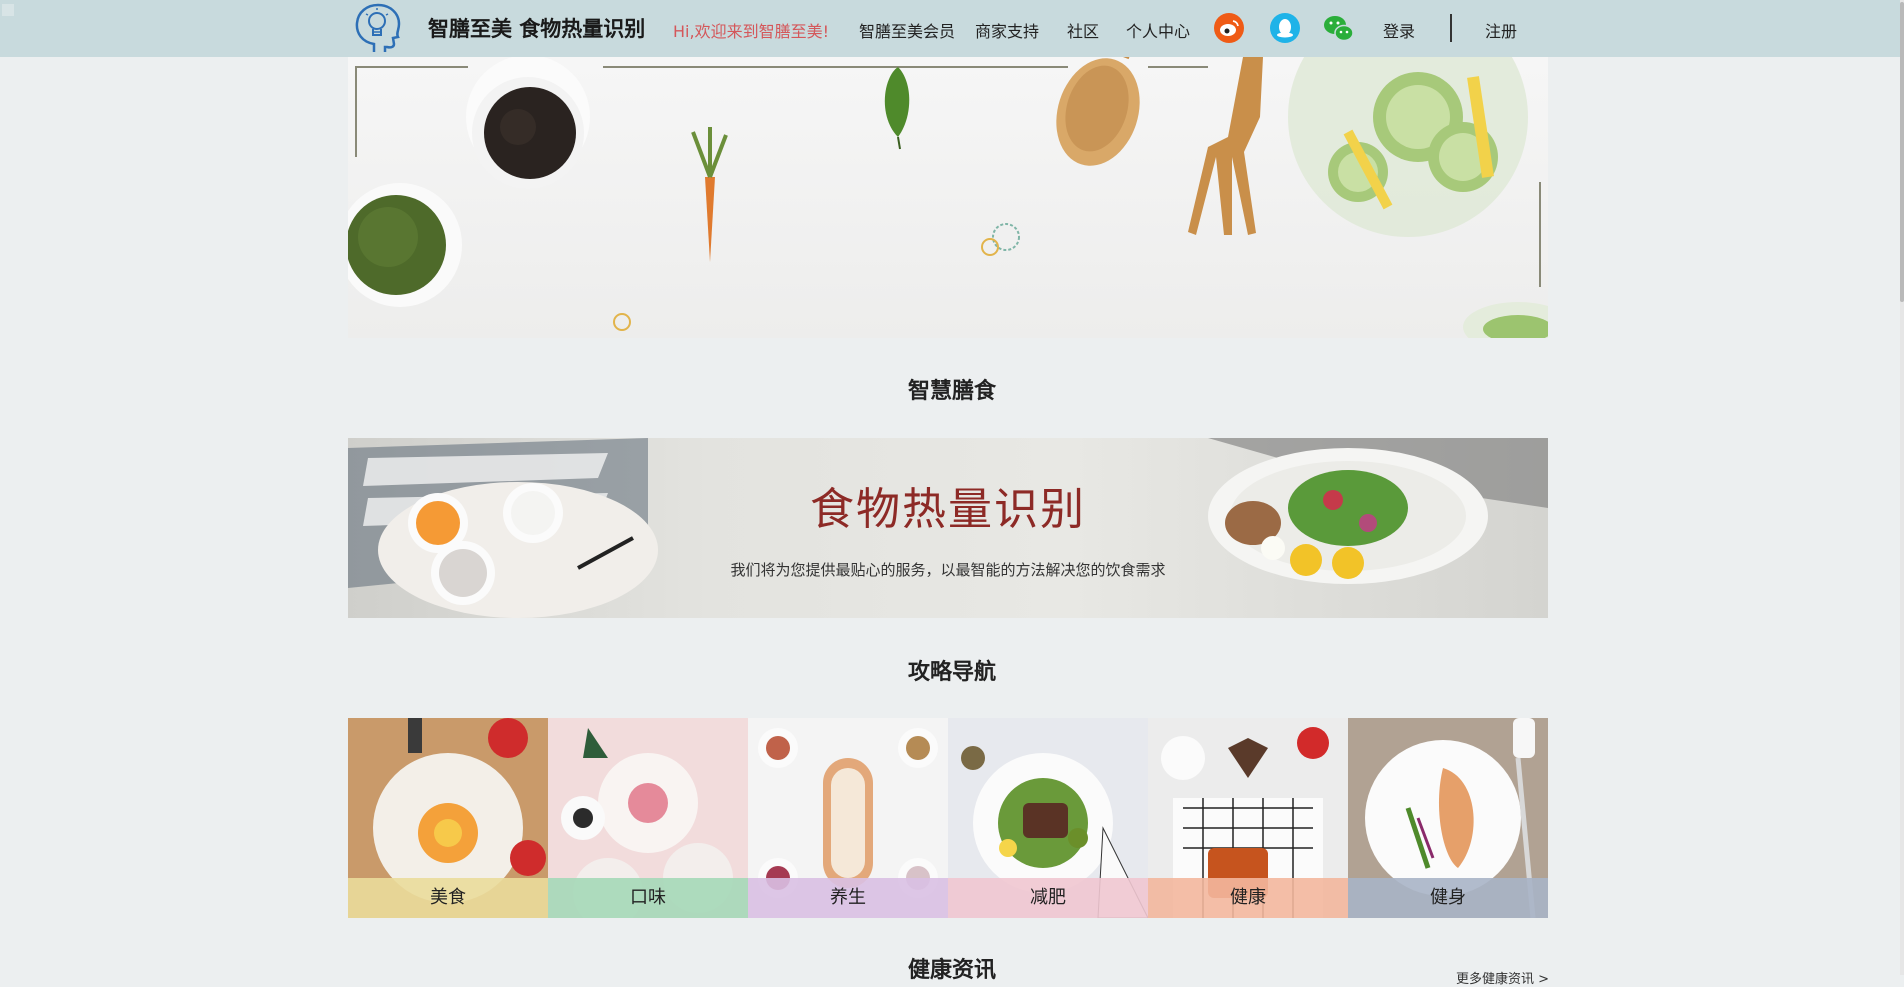 The width and height of the screenshot is (1904, 987). I want to click on page-scrollbar-thumb, so click(1902, 152).